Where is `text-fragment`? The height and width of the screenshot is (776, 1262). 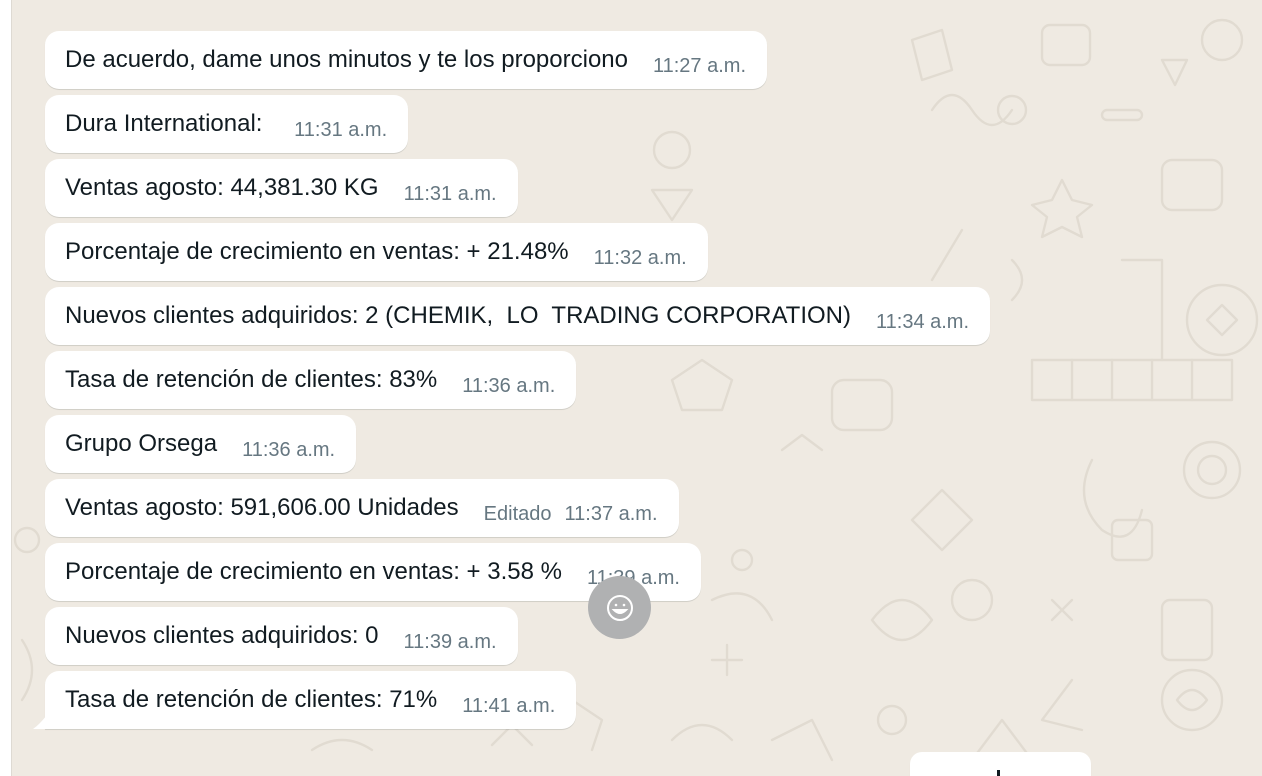 text-fragment is located at coordinates (998, 773).